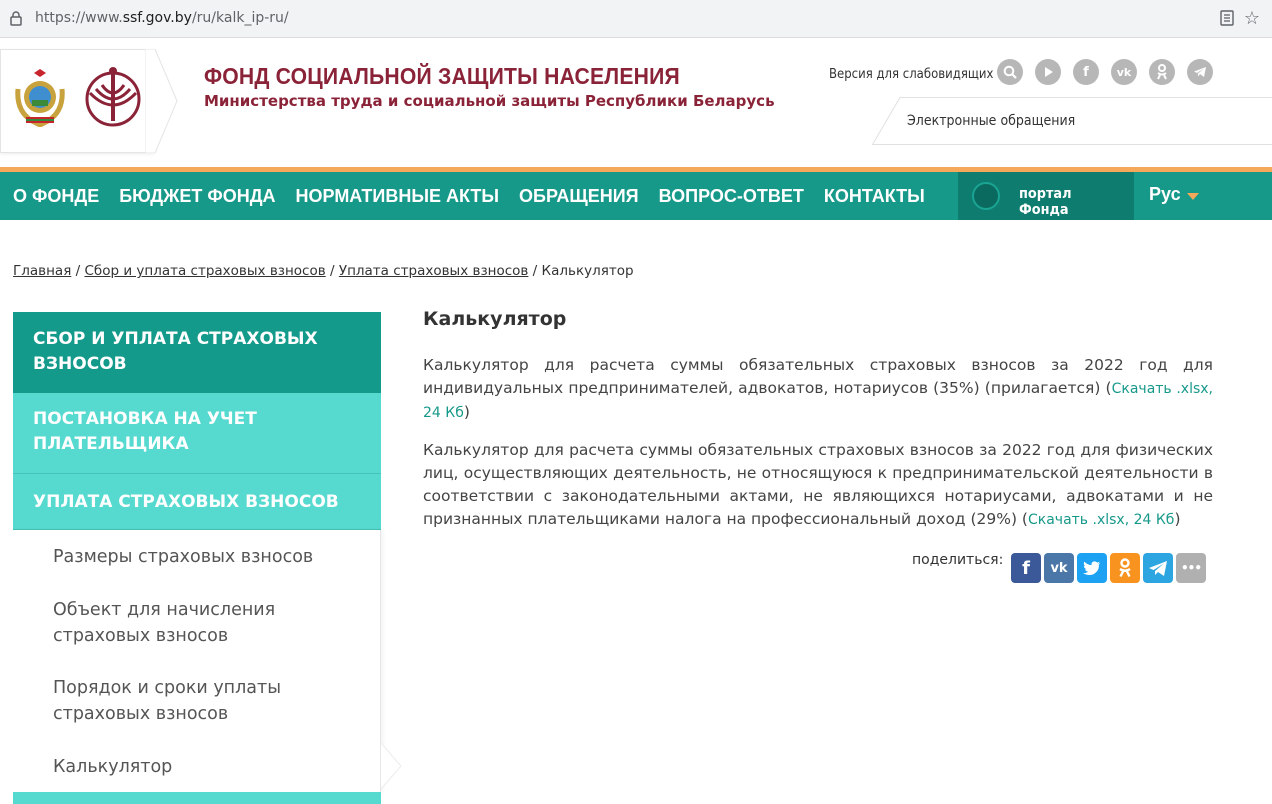 Image resolution: width=1272 pixels, height=804 pixels. I want to click on share-facebook-button: f, so click(1026, 568).